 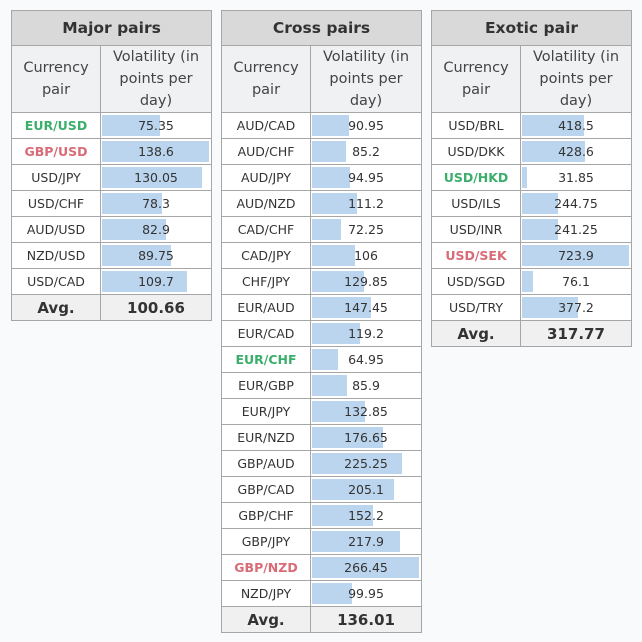 I want to click on table-row: AUD/USD 82.9, so click(x=111, y=229).